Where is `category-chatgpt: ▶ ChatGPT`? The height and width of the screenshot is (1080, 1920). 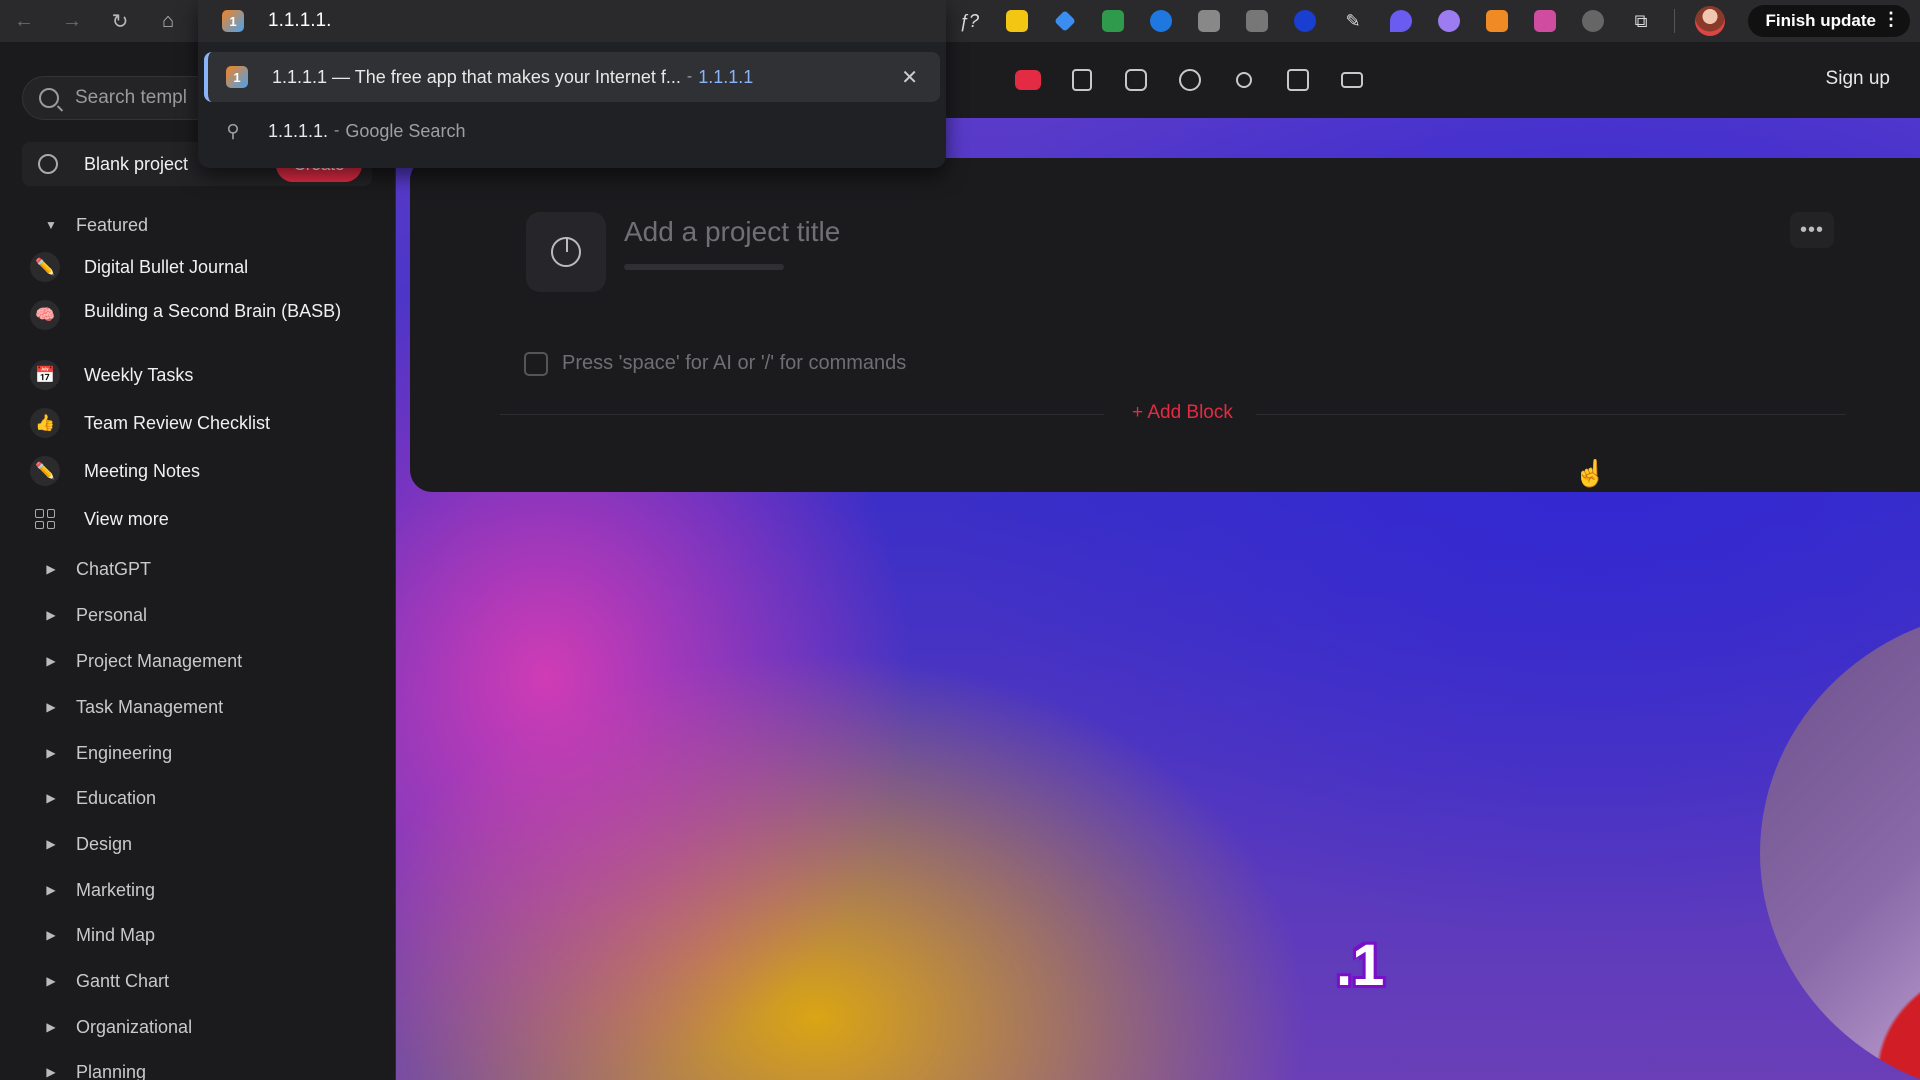
category-chatgpt: ▶ ChatGPT is located at coordinates (198, 569).